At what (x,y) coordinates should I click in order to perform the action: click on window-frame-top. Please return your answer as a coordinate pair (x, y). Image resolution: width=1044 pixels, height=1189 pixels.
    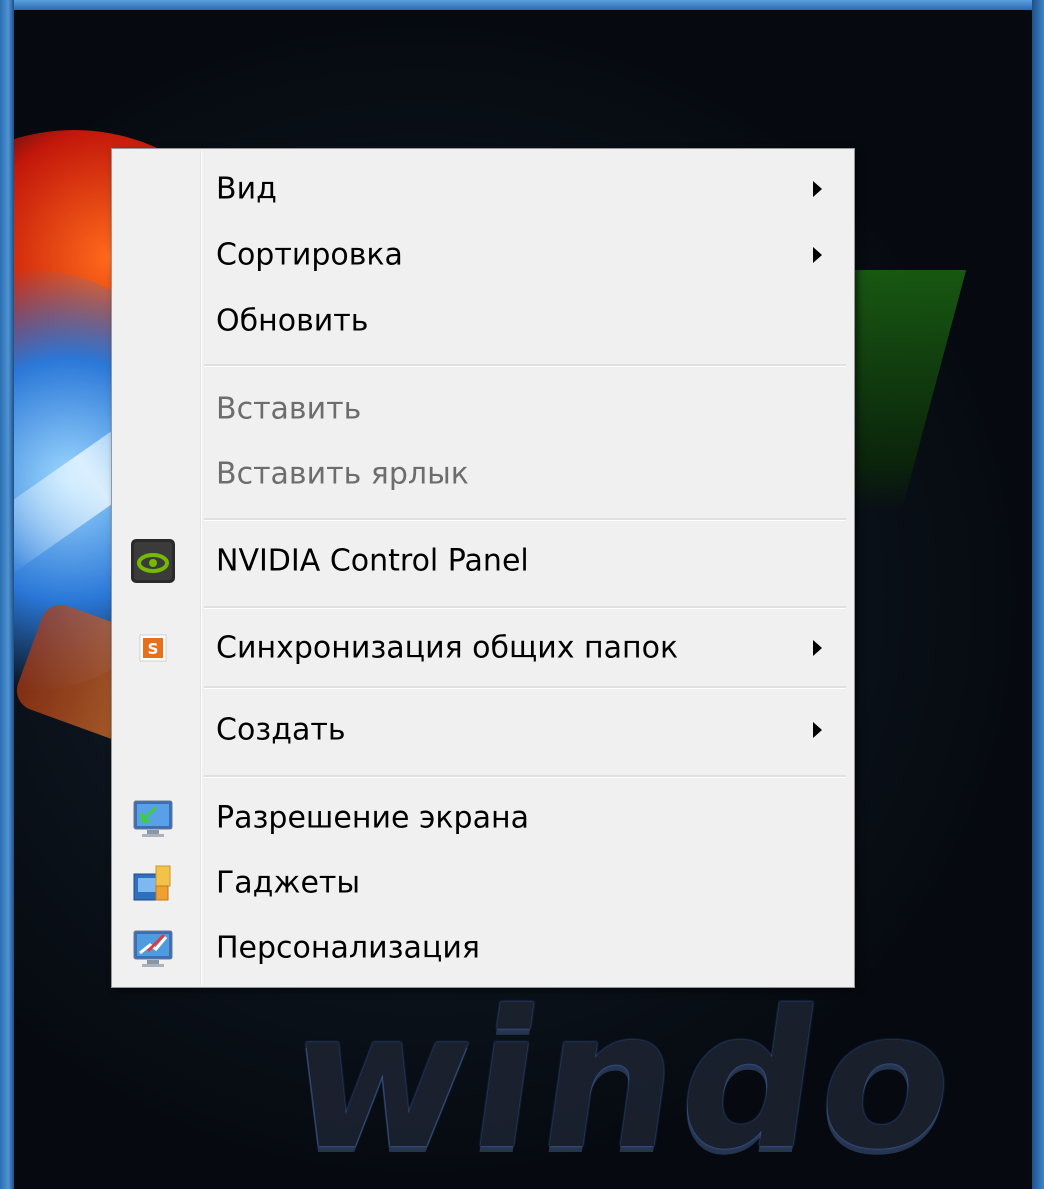
    Looking at the image, I should click on (522, 5).